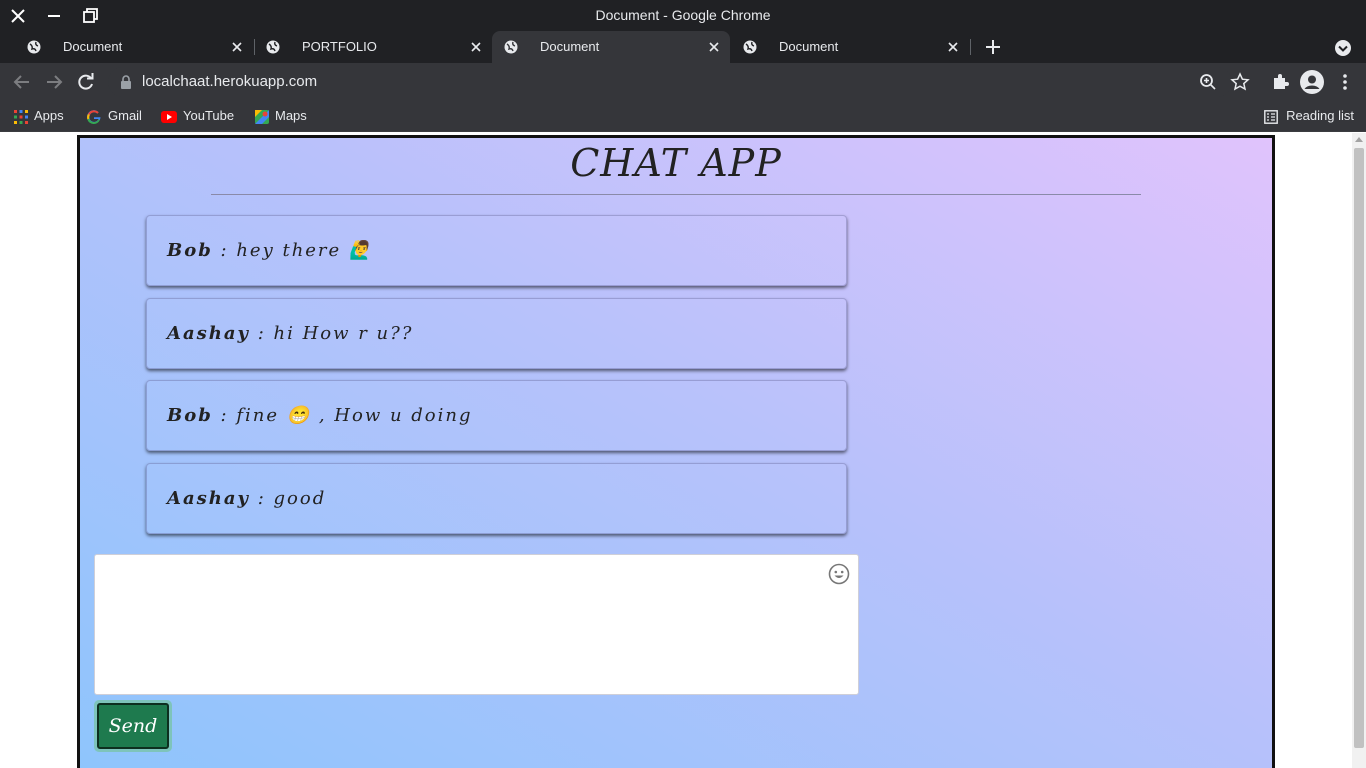 This screenshot has height=768, width=1366. What do you see at coordinates (125, 115) in the screenshot?
I see `bookmark-label: Gmail` at bounding box center [125, 115].